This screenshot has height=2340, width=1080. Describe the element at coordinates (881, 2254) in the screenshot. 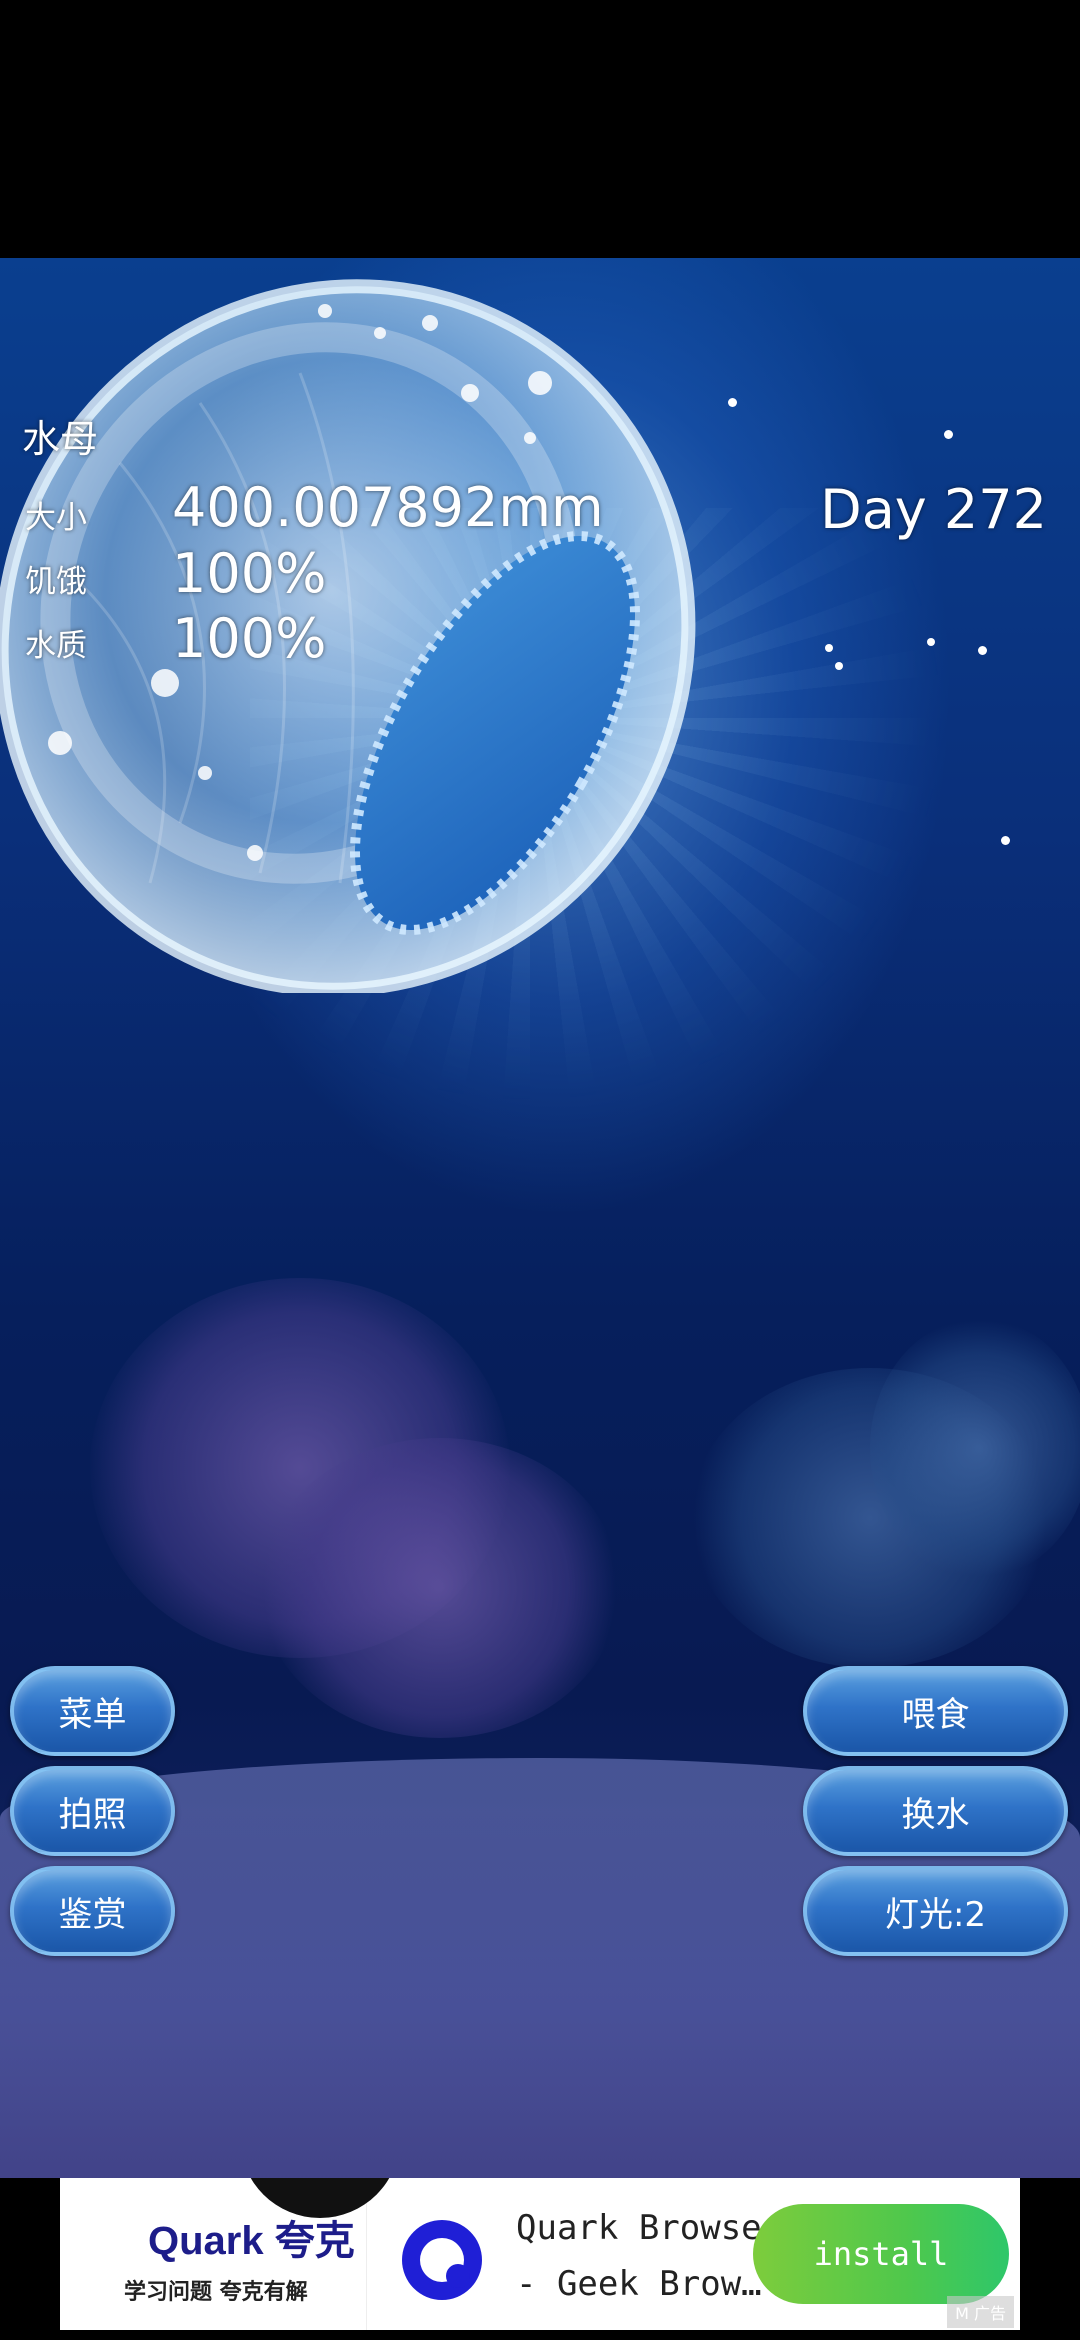

I see `install-button: install` at that location.